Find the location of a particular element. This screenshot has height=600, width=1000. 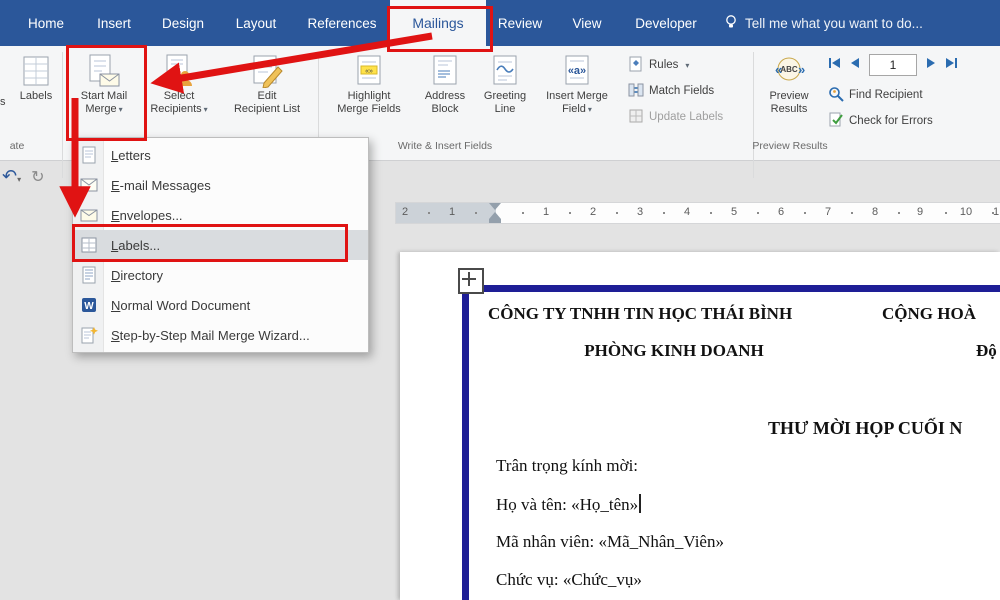

group-label-preview-results: Preview Results is located at coordinates (790, 146).